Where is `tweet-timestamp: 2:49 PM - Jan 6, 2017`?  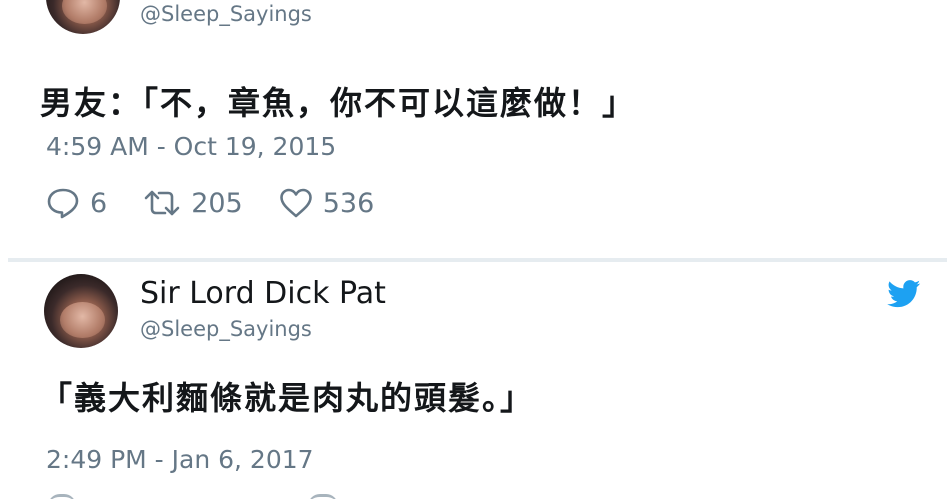
tweet-timestamp: 2:49 PM - Jan 6, 2017 is located at coordinates (180, 459).